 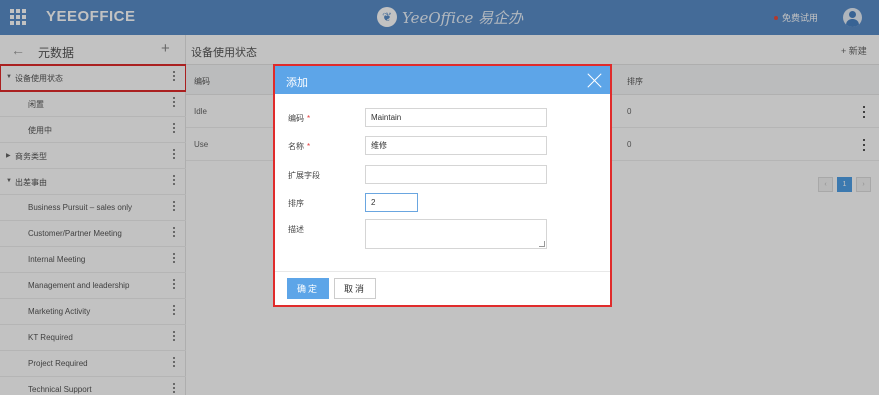 I want to click on cancel-button: 取消, so click(x=355, y=288).